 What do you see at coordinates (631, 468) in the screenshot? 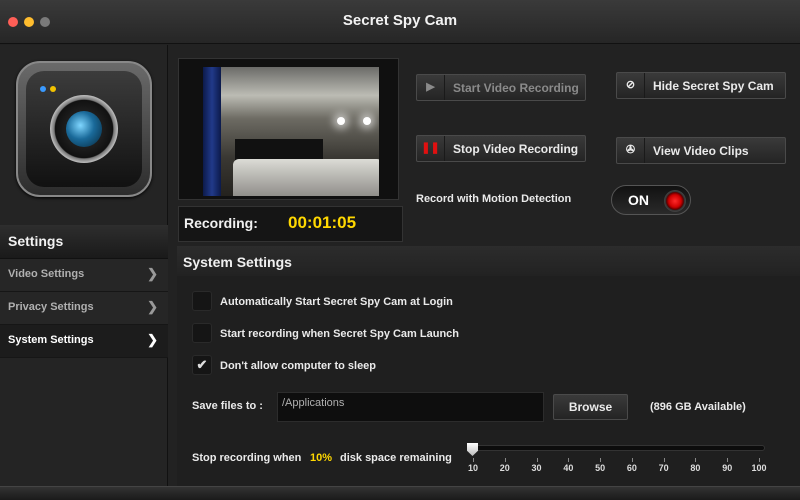
I see `slider-tick-label: 60` at bounding box center [631, 468].